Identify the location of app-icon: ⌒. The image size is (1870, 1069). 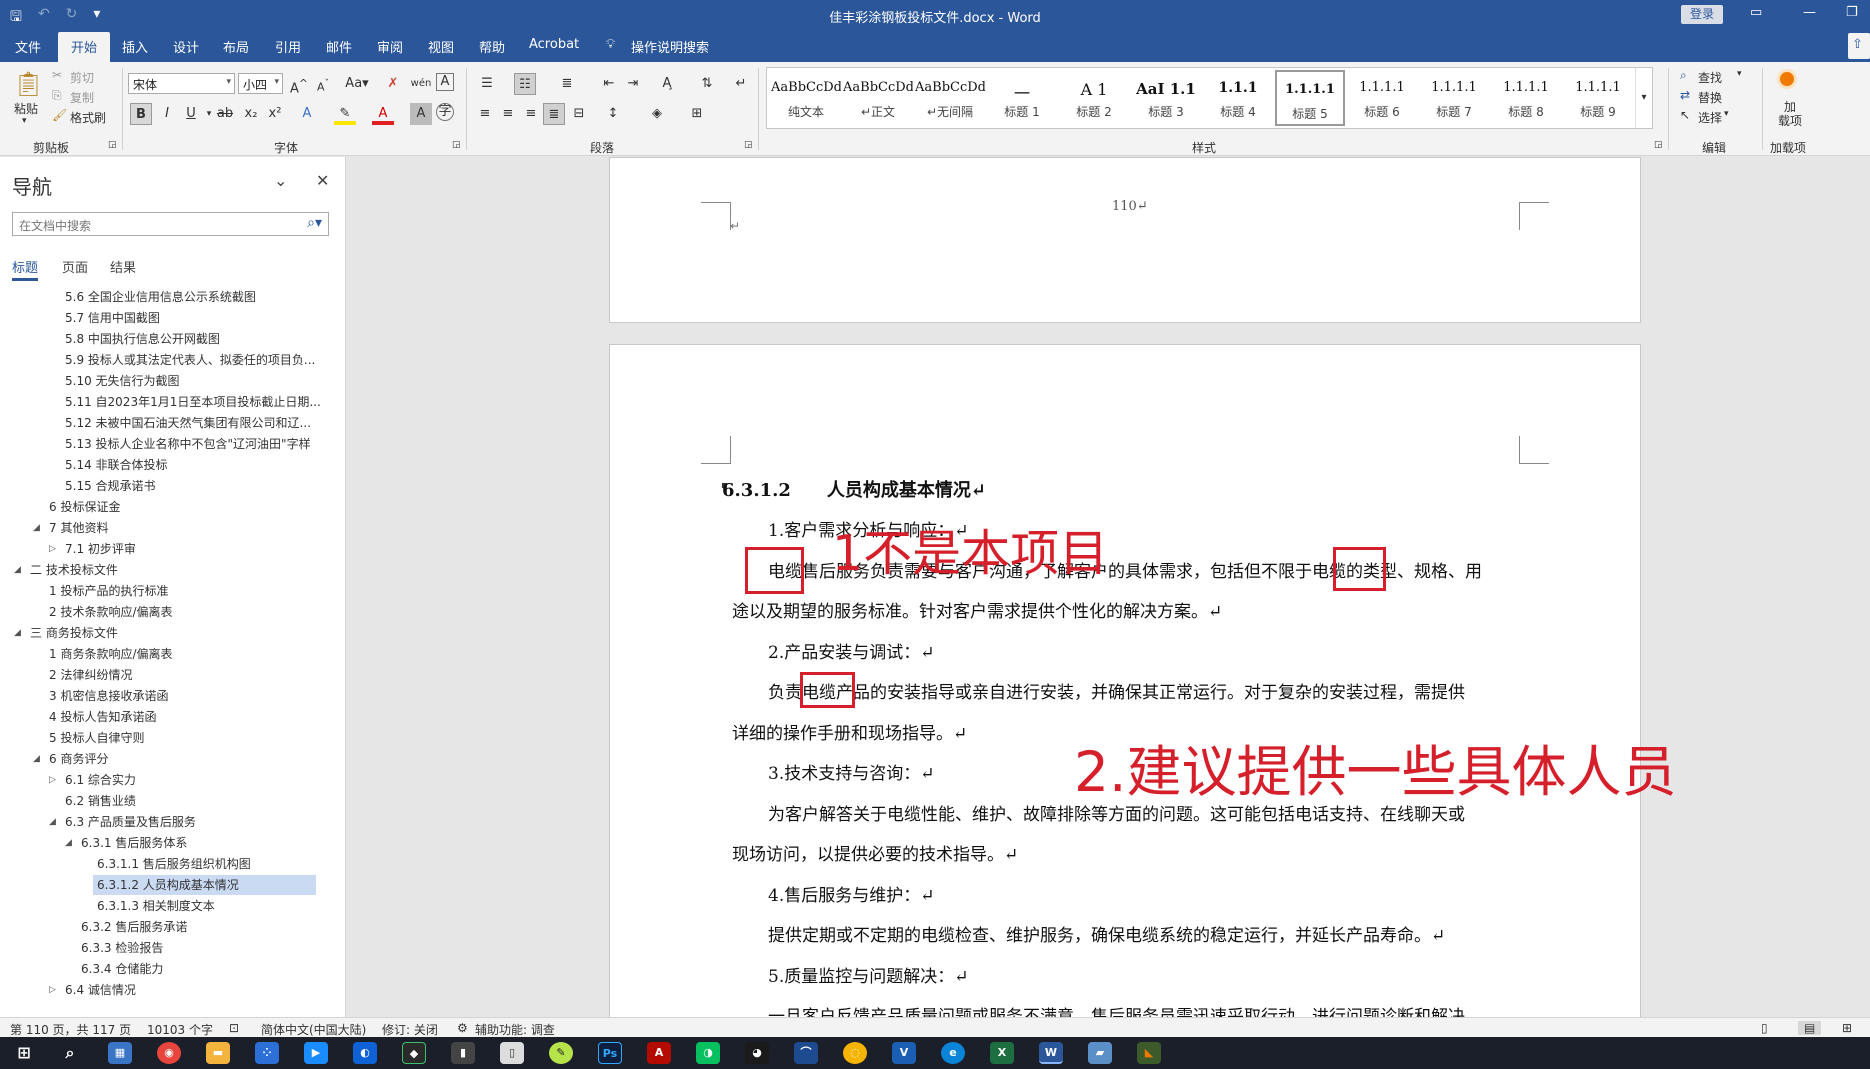
(806, 1053).